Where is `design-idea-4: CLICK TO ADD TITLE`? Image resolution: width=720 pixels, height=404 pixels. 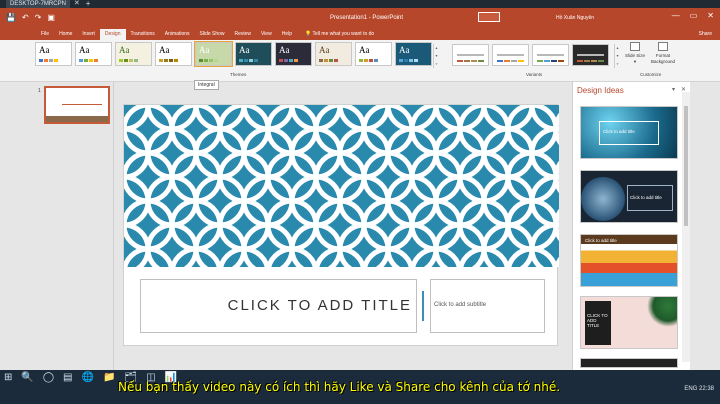
design-idea-4: CLICK TO ADD TITLE is located at coordinates (629, 322).